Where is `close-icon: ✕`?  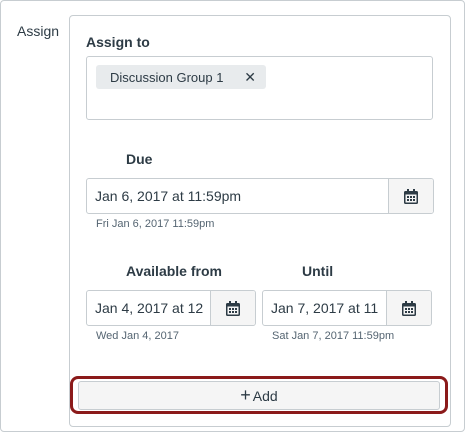 close-icon: ✕ is located at coordinates (250, 77).